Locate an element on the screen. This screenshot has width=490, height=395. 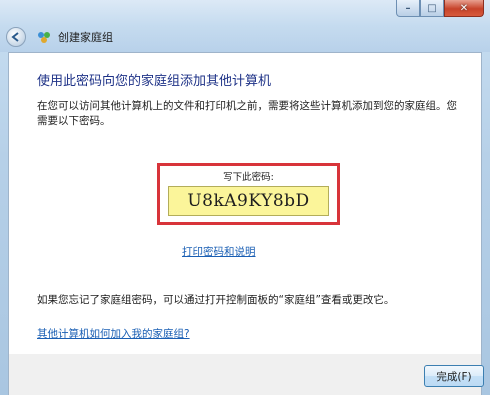
footer-bar is located at coordinates (245, 374).